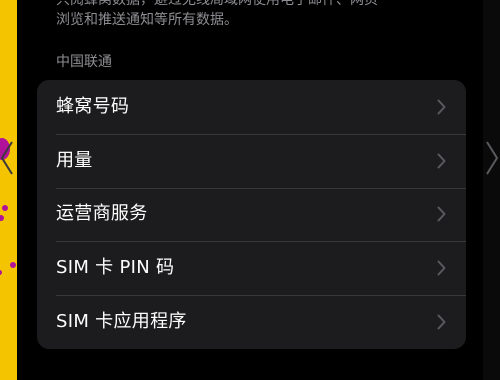 The height and width of the screenshot is (380, 500). What do you see at coordinates (102, 214) in the screenshot?
I see `row-label: 运营商服务` at bounding box center [102, 214].